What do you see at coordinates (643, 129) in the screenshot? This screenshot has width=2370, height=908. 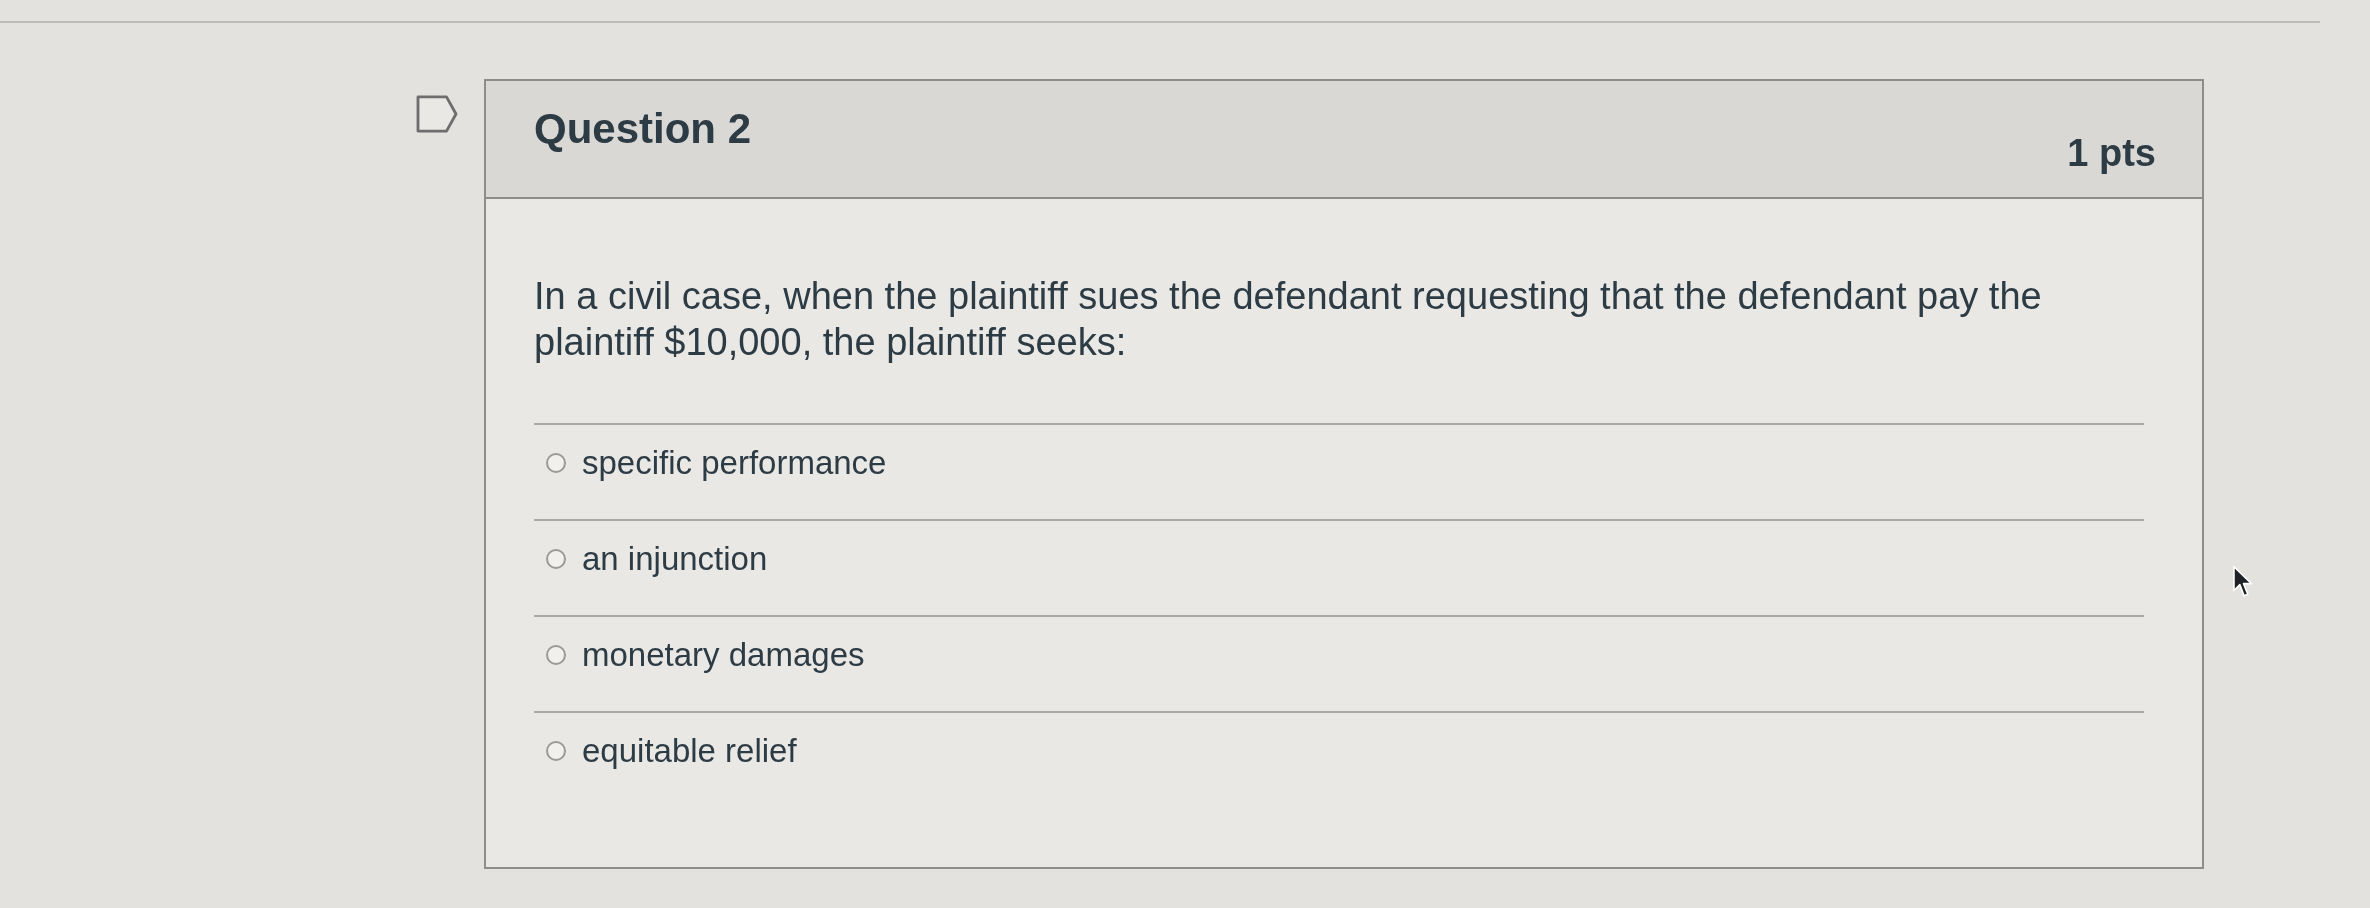 I see `question-title: Question 2` at bounding box center [643, 129].